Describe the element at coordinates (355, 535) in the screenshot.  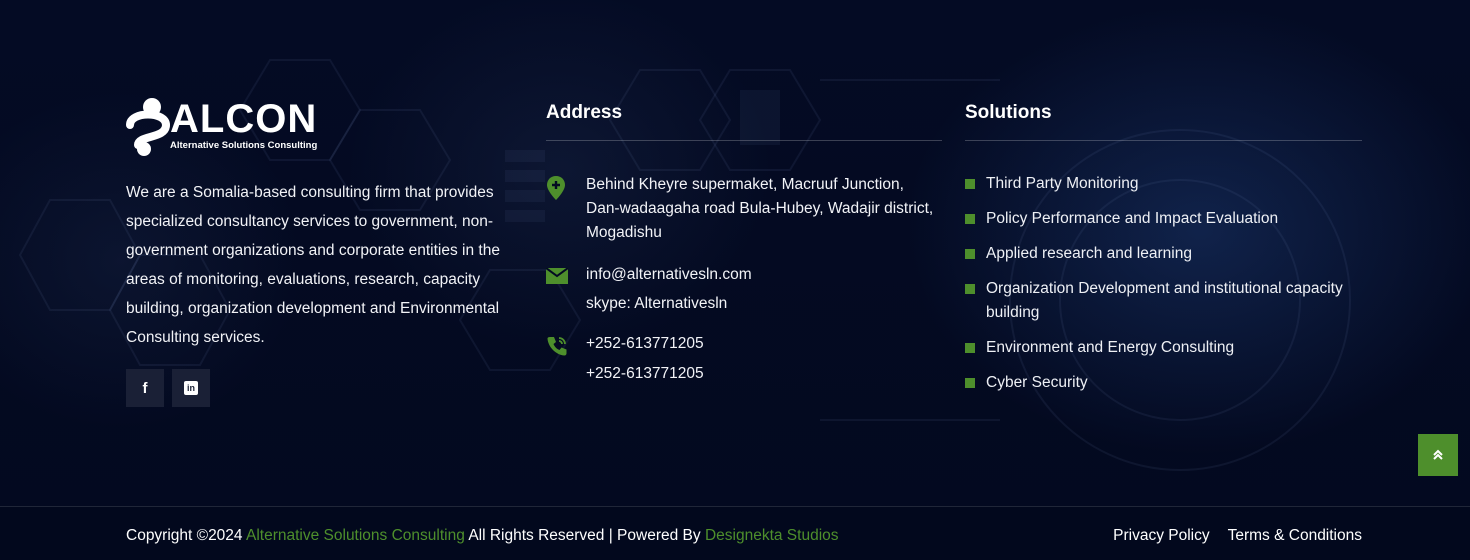
I see `company-link: Alternative Solutions Consulting` at that location.